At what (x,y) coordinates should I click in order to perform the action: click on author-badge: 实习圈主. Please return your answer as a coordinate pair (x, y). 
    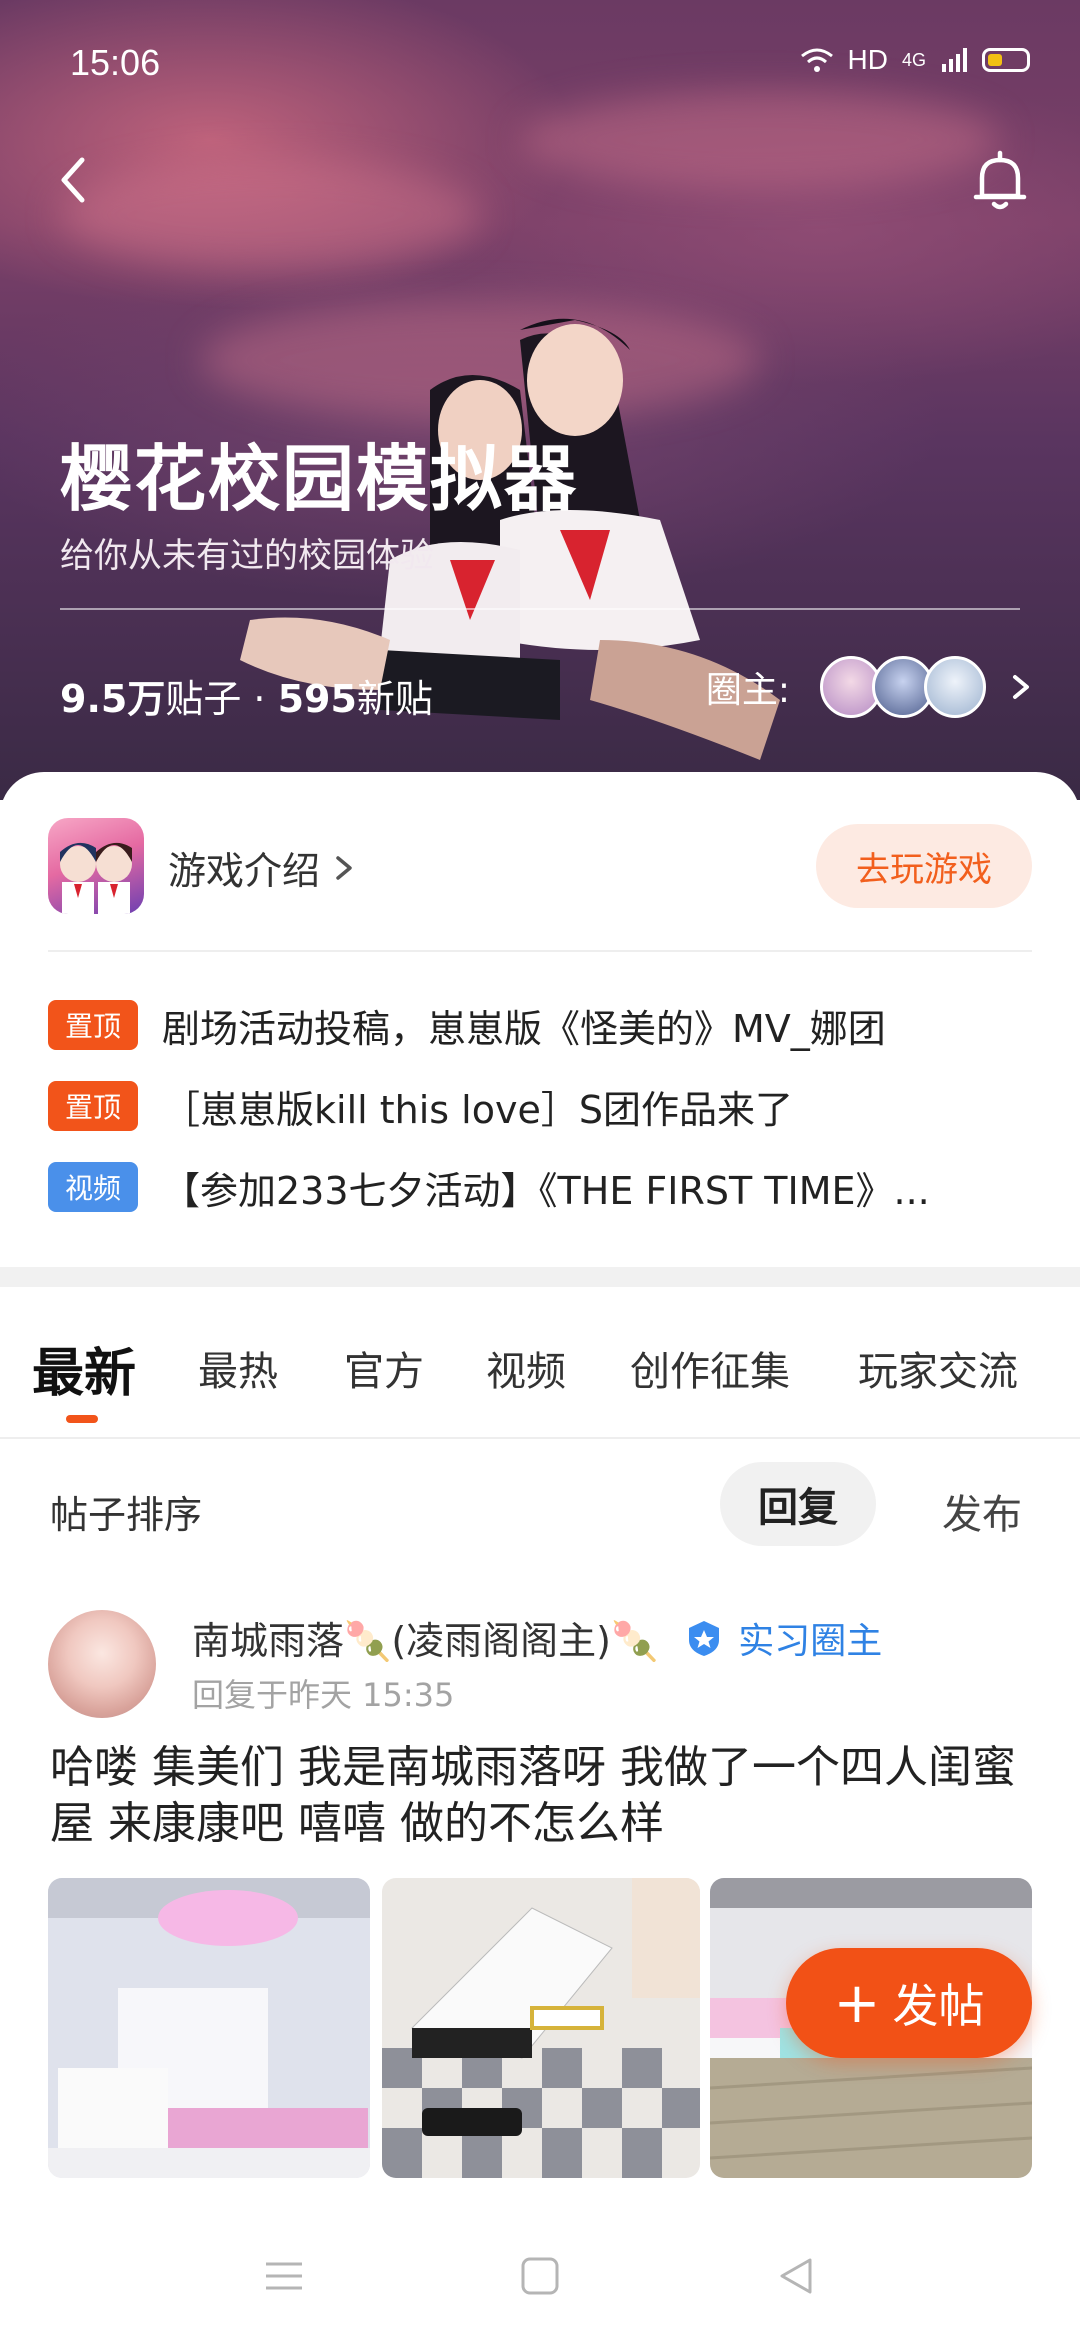
    Looking at the image, I should click on (783, 1638).